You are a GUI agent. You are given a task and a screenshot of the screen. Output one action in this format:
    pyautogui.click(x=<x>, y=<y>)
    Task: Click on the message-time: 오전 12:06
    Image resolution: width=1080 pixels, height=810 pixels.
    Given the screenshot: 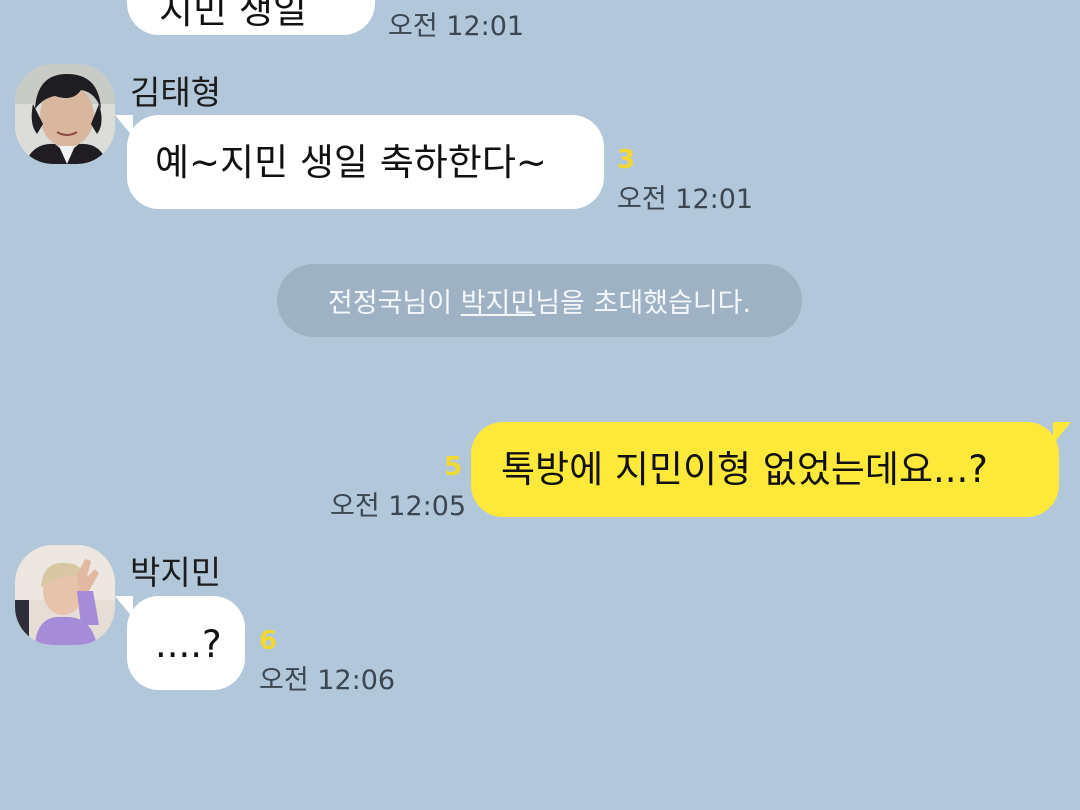 What is the action you would take?
    pyautogui.click(x=327, y=680)
    